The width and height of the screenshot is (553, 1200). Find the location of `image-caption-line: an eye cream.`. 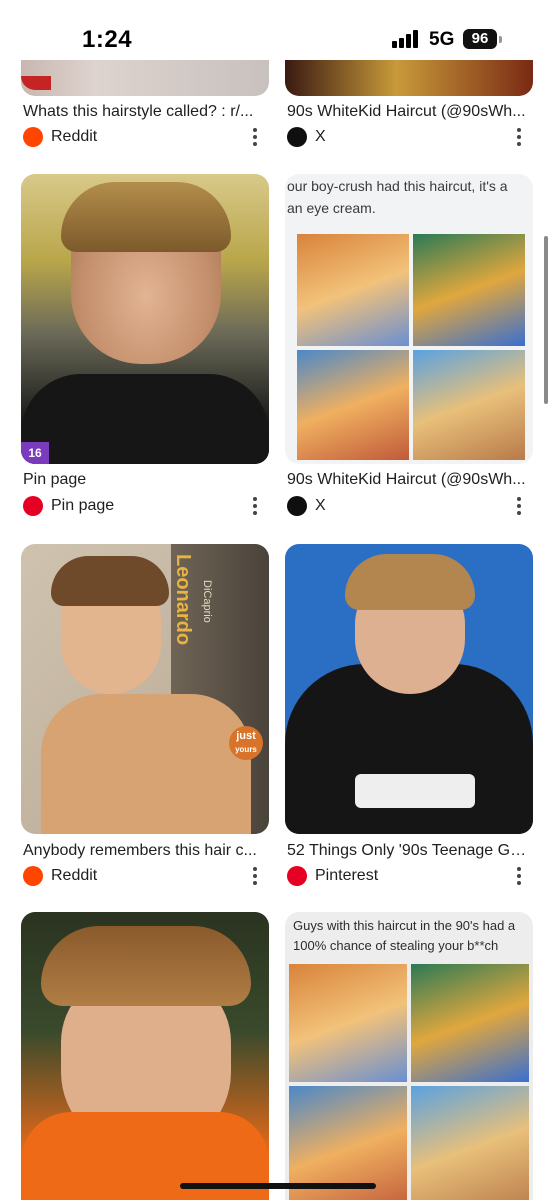

image-caption-line: an eye cream. is located at coordinates (331, 208).